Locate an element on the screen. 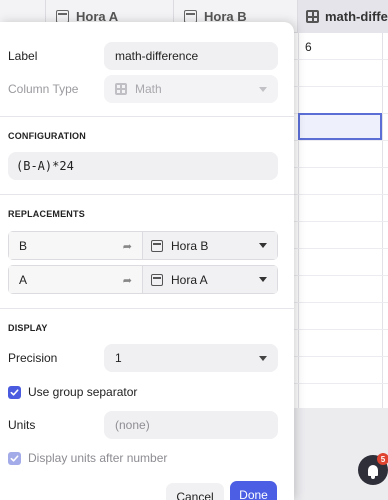  precision-value: 1 is located at coordinates (118, 358).